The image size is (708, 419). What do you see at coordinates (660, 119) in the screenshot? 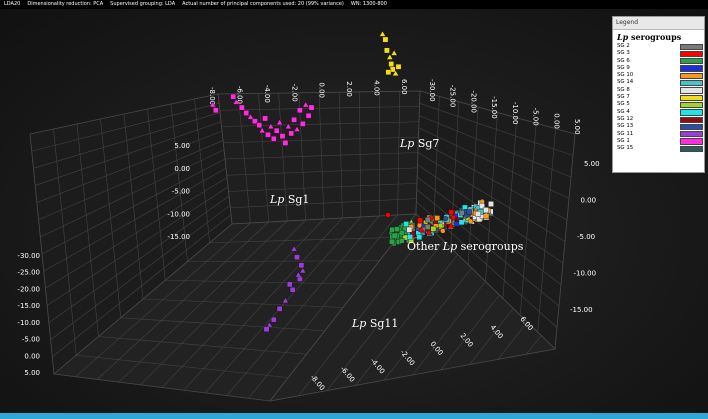
I see `legend-item: SG 12` at bounding box center [660, 119].